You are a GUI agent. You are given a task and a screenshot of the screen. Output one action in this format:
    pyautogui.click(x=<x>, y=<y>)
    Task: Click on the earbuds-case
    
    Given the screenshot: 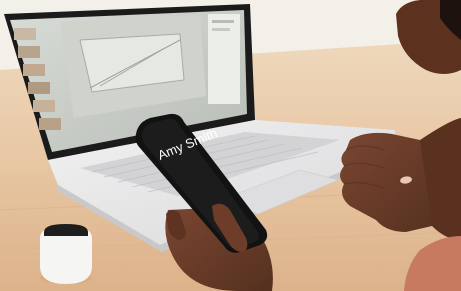 What is the action you would take?
    pyautogui.click(x=66, y=254)
    